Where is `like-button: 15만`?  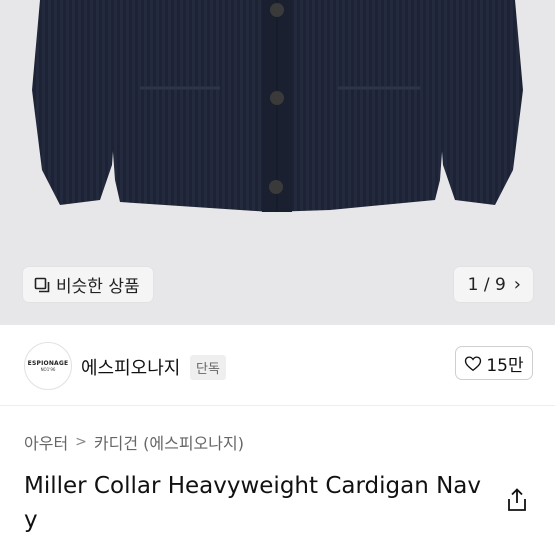
like-button: 15만 is located at coordinates (494, 363).